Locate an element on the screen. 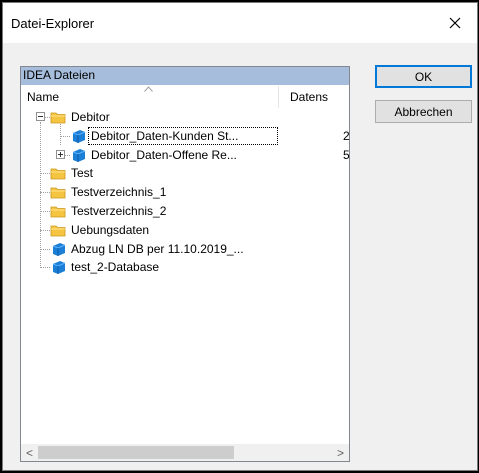 This screenshot has width=479, height=473. close-icon is located at coordinates (455, 23).